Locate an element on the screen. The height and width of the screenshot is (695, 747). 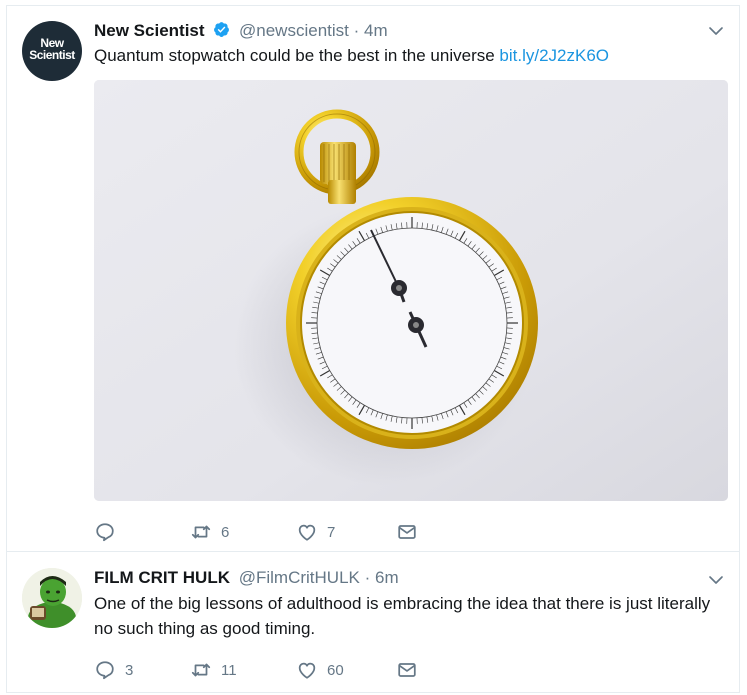
reply-action is located at coordinates (142, 532).